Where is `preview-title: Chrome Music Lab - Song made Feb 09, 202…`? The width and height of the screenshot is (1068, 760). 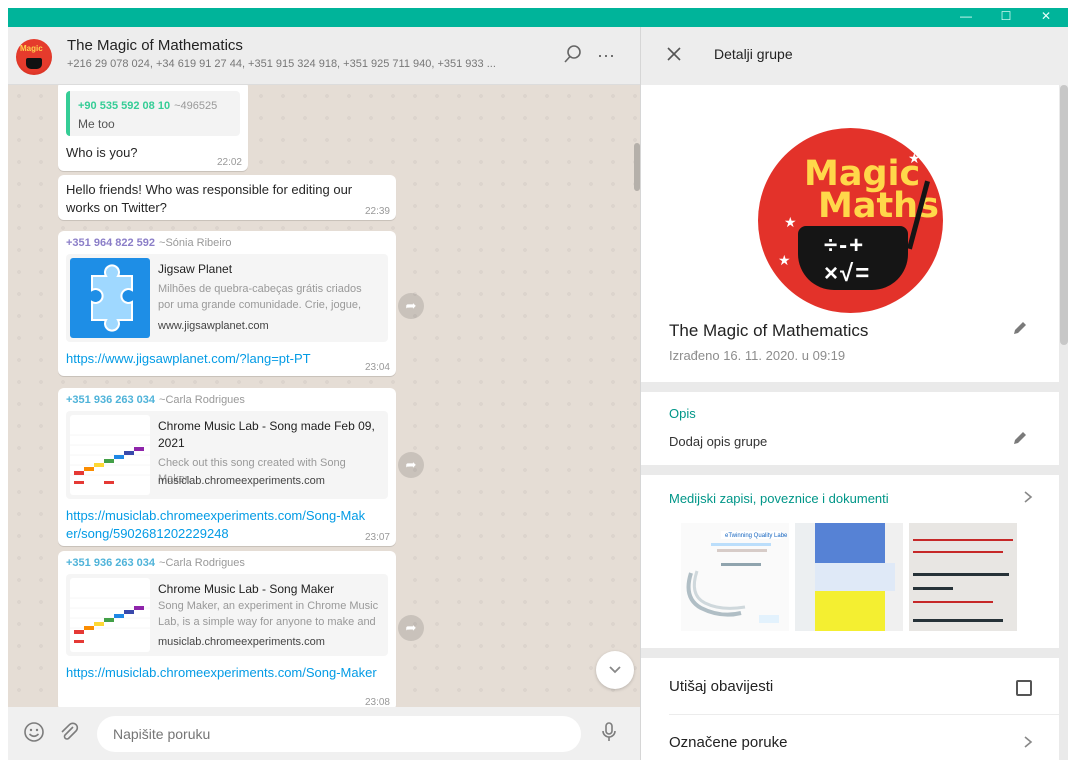 preview-title: Chrome Music Lab - Song made Feb 09, 202… is located at coordinates (266, 434).